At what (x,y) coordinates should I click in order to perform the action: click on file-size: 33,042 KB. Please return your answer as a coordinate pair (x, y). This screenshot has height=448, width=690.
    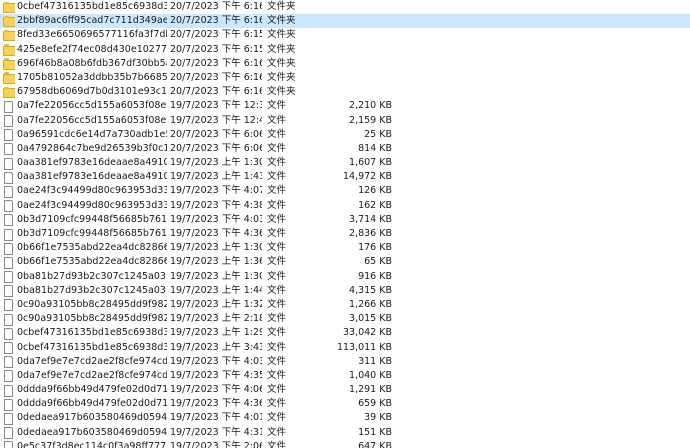
    Looking at the image, I should click on (367, 333).